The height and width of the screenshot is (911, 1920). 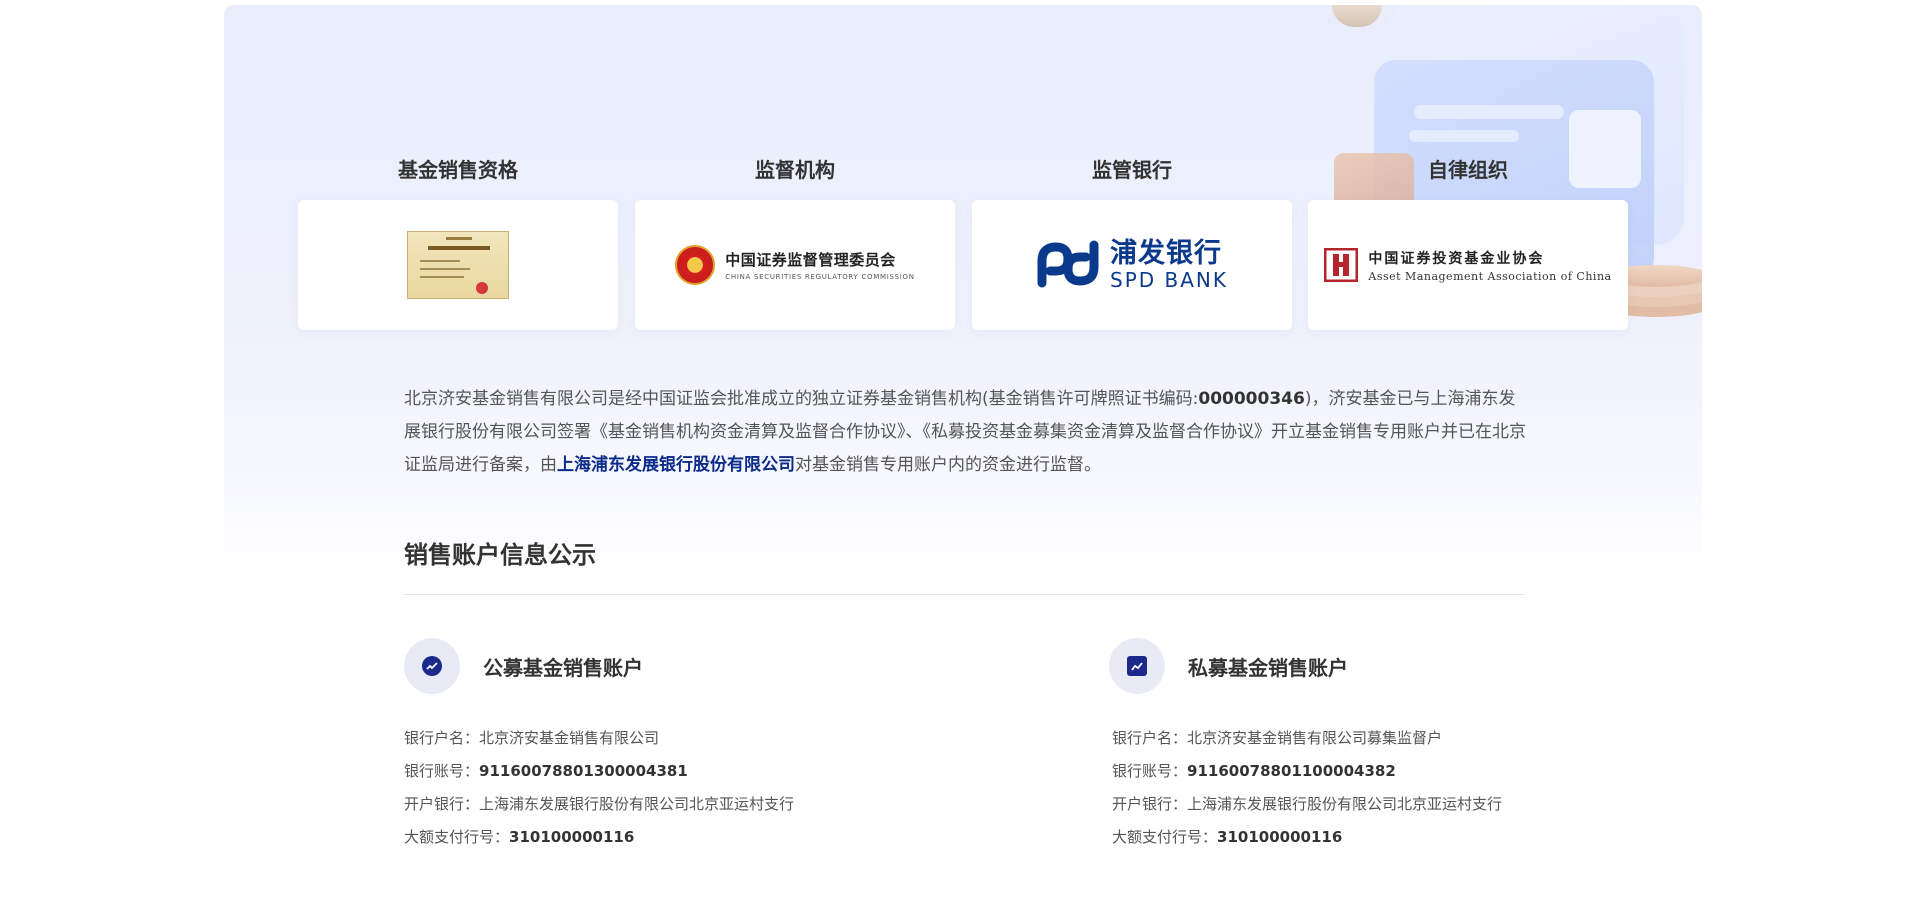 I want to click on amac-logo-cn: 中国证券投资基金业协会, so click(x=1456, y=258).